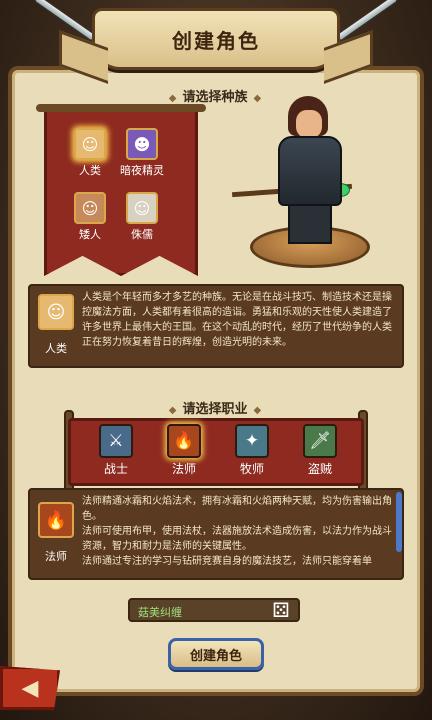 The height and width of the screenshot is (720, 432). I want to click on class-label: 牧师, so click(251, 469).